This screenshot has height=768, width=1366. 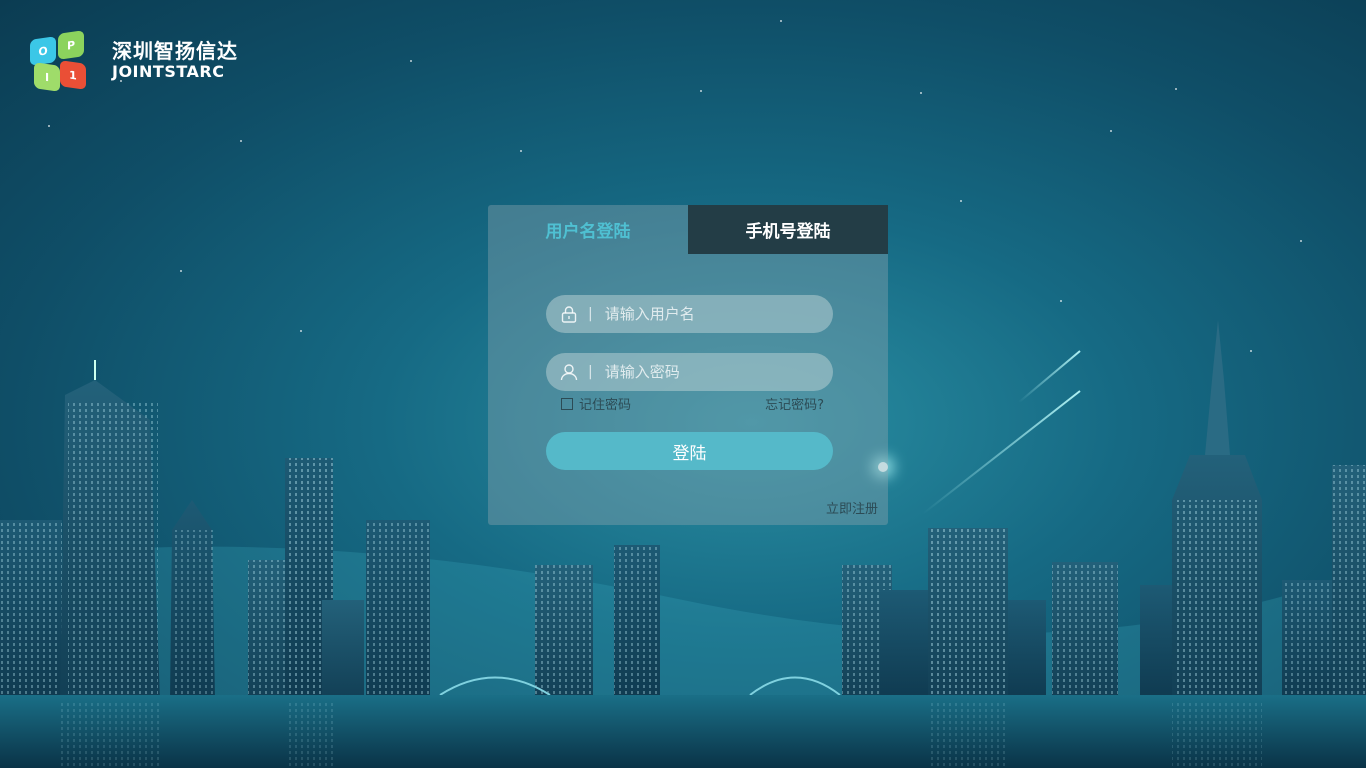 What do you see at coordinates (71, 45) in the screenshot?
I see `logo-tile: P` at bounding box center [71, 45].